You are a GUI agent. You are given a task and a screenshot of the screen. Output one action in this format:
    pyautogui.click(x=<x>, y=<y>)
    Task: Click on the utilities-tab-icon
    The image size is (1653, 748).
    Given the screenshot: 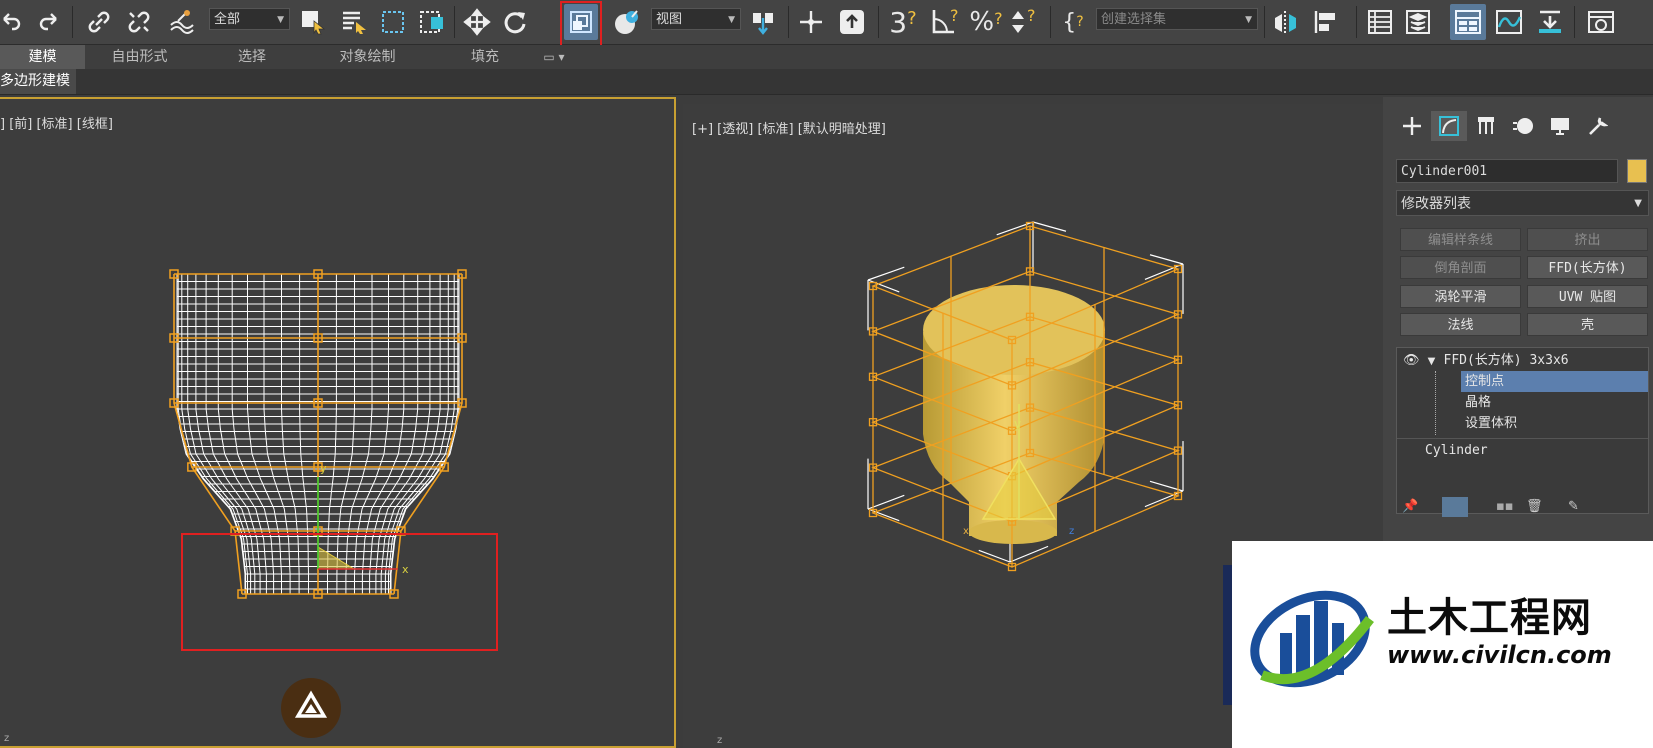 What is the action you would take?
    pyautogui.click(x=1597, y=126)
    